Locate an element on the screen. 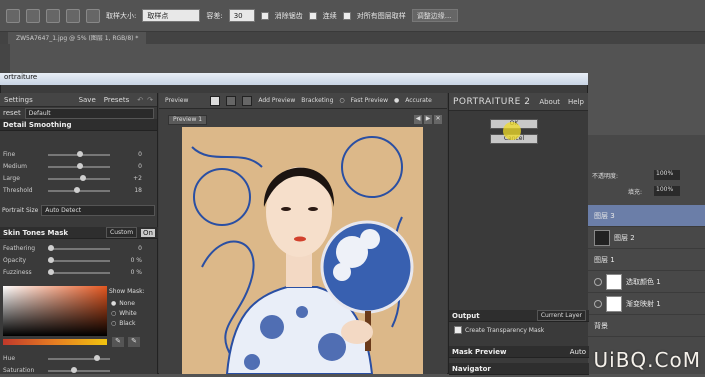 The height and width of the screenshot is (377, 705). opacity-value: 100% is located at coordinates (667, 175).